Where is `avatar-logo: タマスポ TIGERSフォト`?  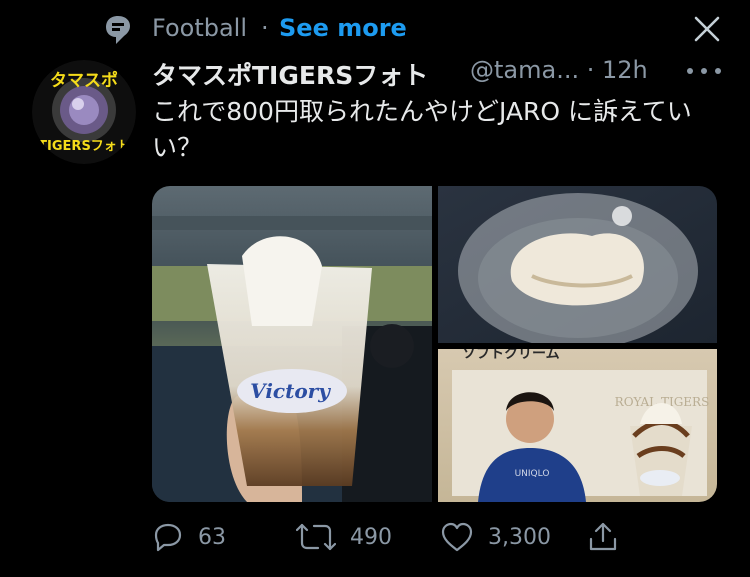
avatar-logo: タマスポ TIGERSフォト is located at coordinates (84, 112).